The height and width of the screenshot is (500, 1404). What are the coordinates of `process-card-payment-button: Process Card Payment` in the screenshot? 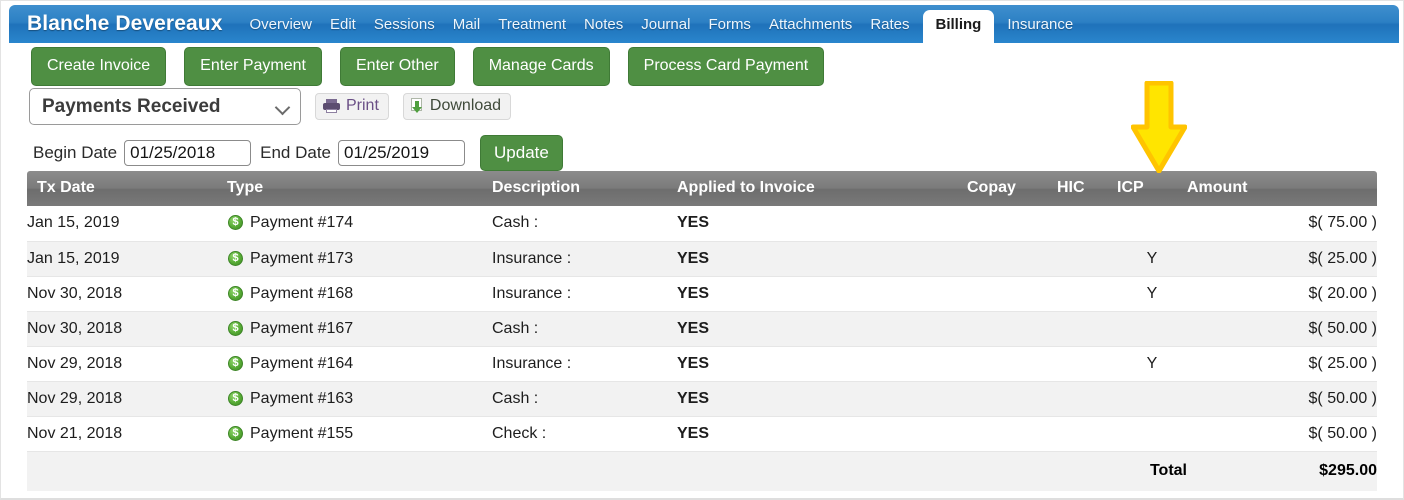 It's located at (726, 66).